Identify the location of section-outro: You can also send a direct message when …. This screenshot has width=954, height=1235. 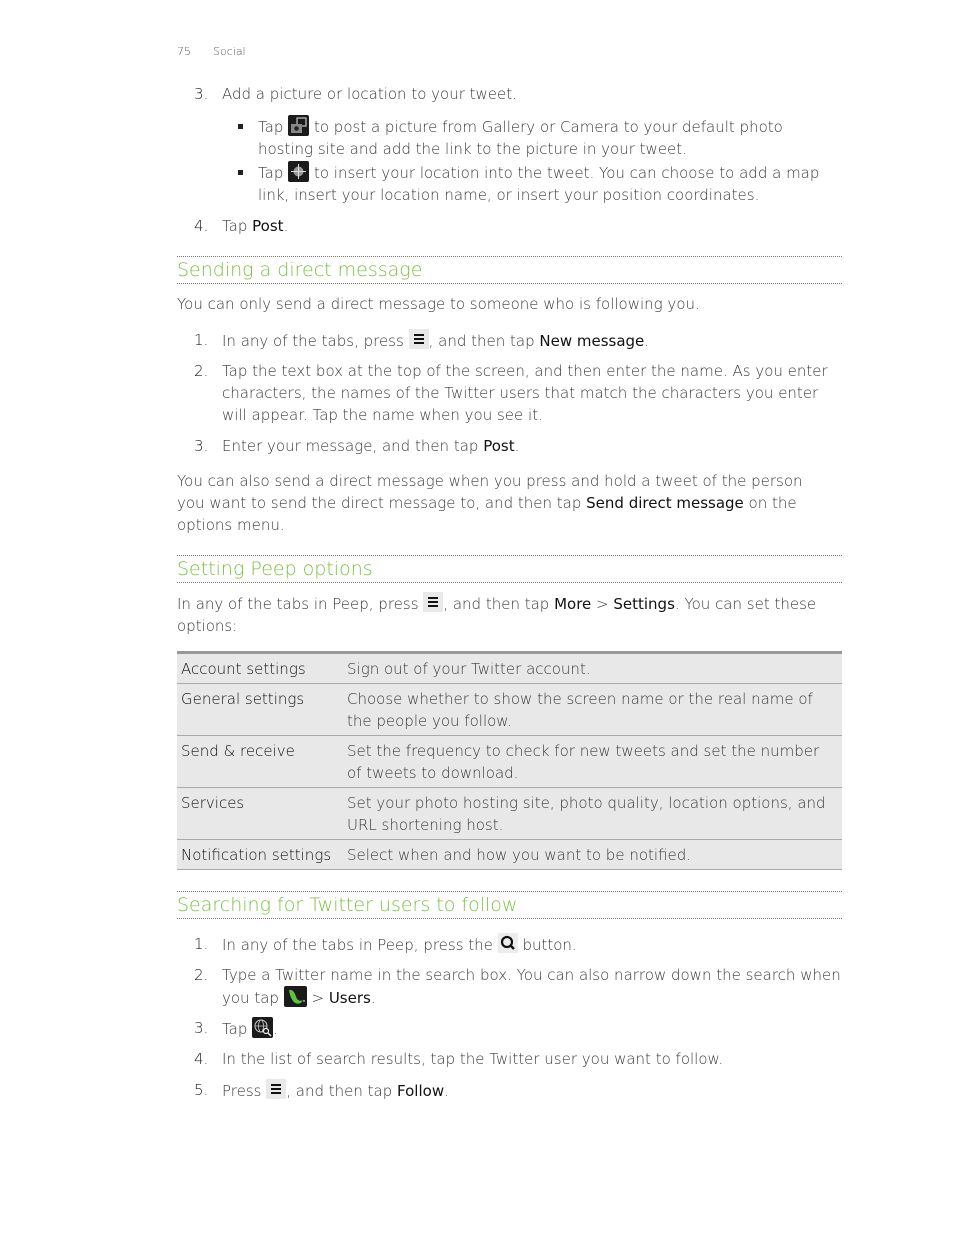
(502, 503).